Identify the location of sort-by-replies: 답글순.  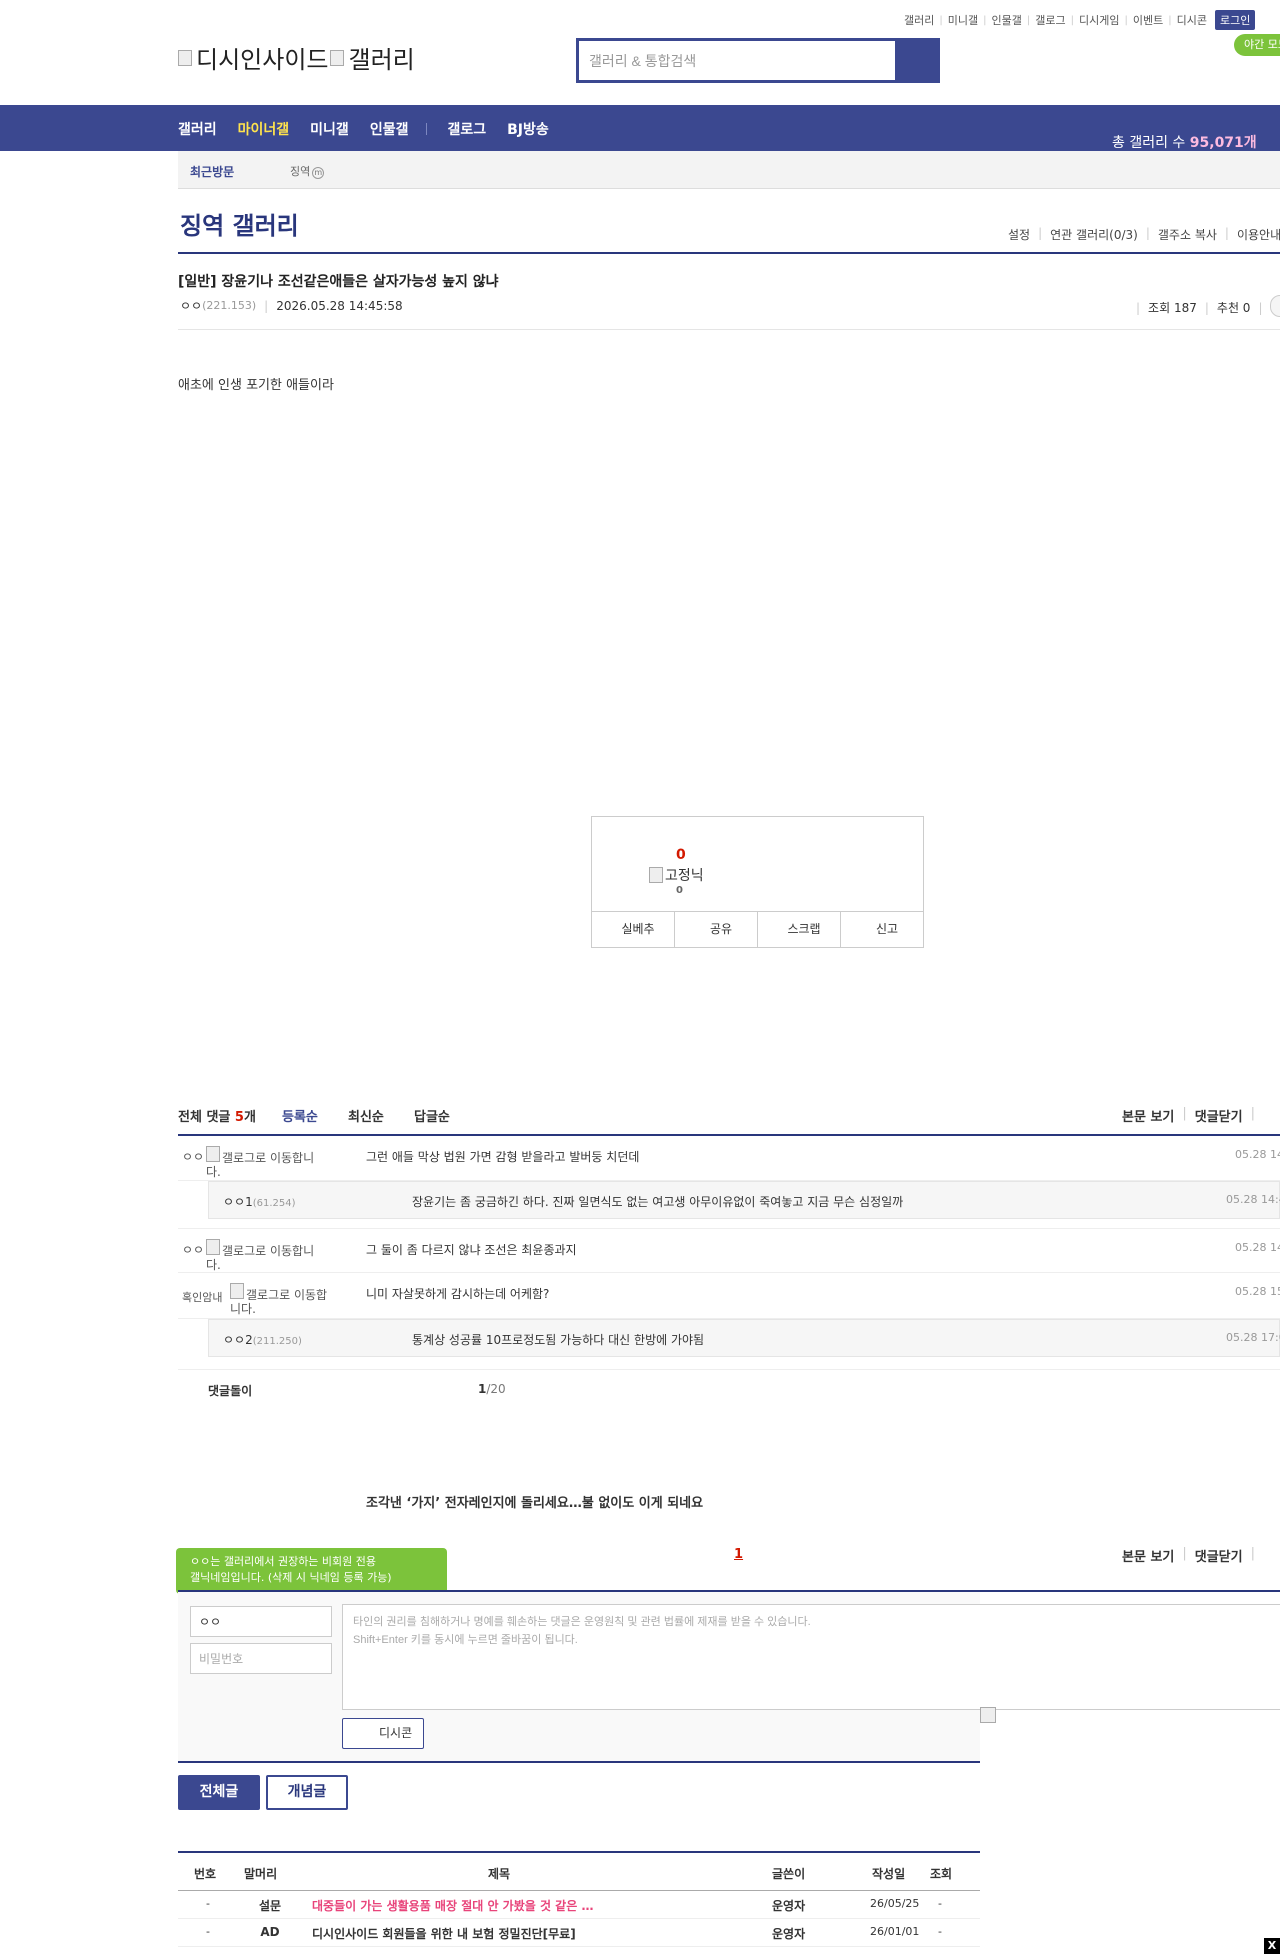
(432, 1115).